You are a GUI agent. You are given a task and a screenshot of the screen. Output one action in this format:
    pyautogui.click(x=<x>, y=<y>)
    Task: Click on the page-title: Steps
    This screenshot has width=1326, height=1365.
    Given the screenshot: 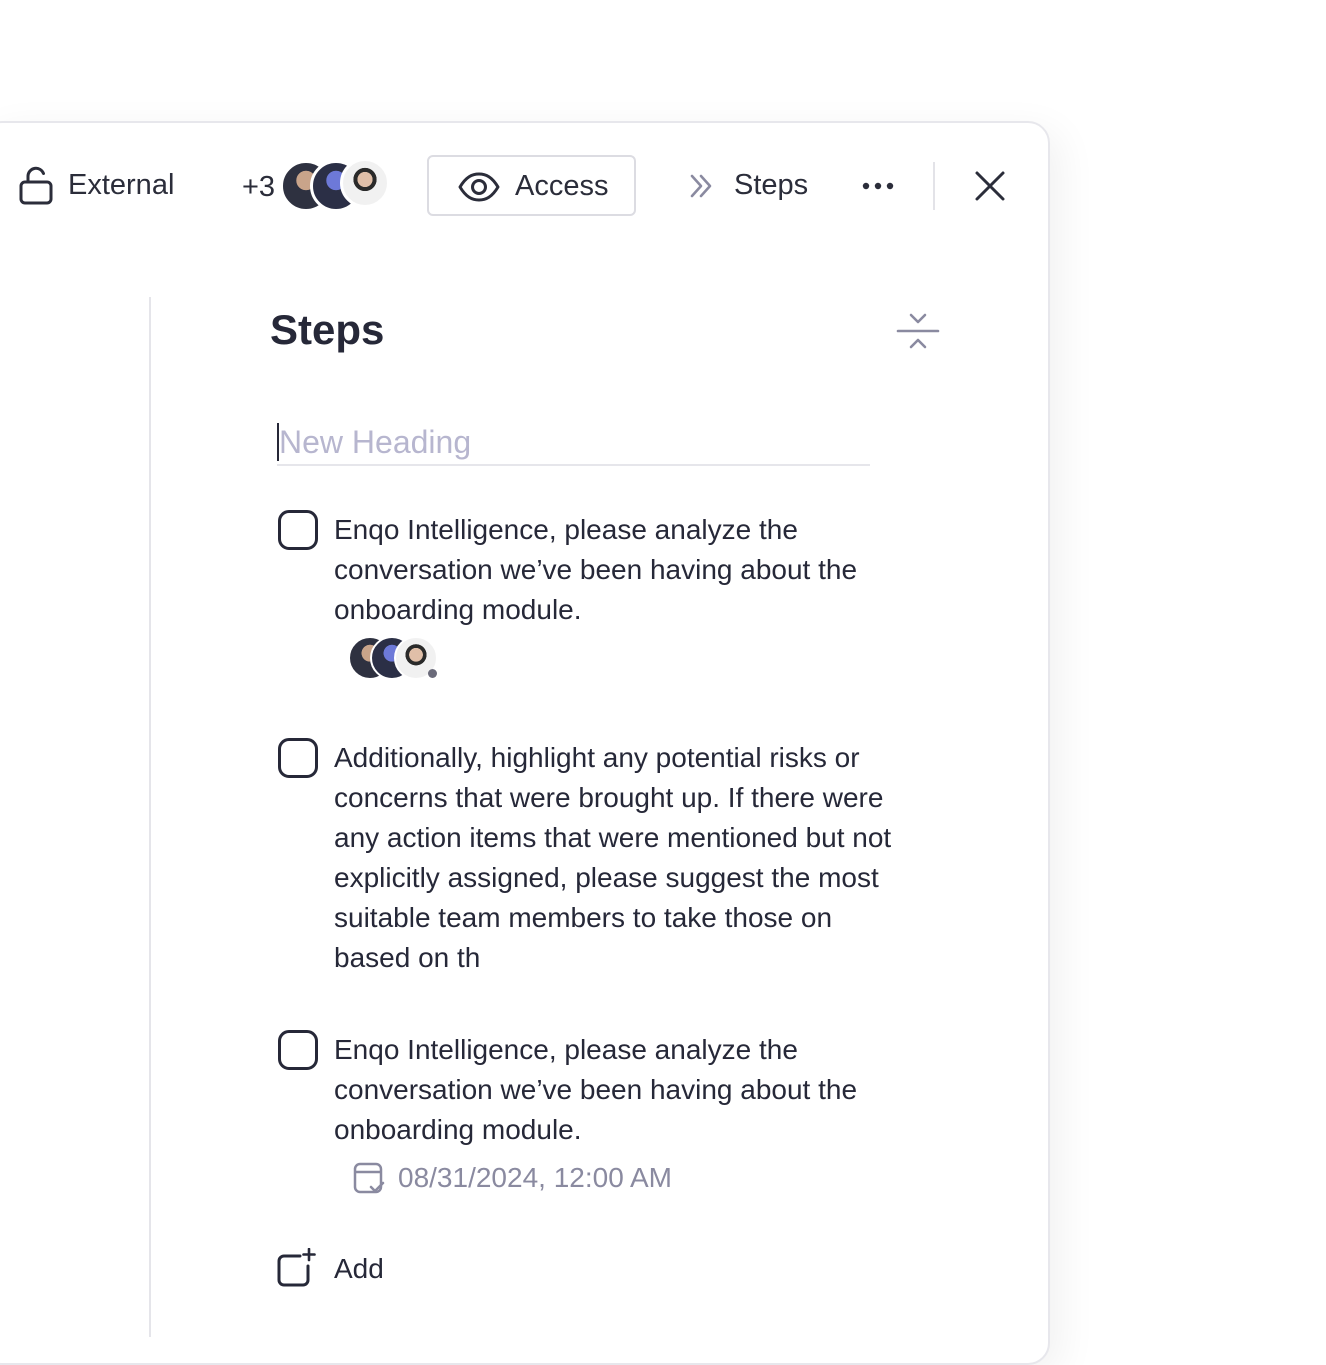 What is the action you would take?
    pyautogui.click(x=327, y=329)
    